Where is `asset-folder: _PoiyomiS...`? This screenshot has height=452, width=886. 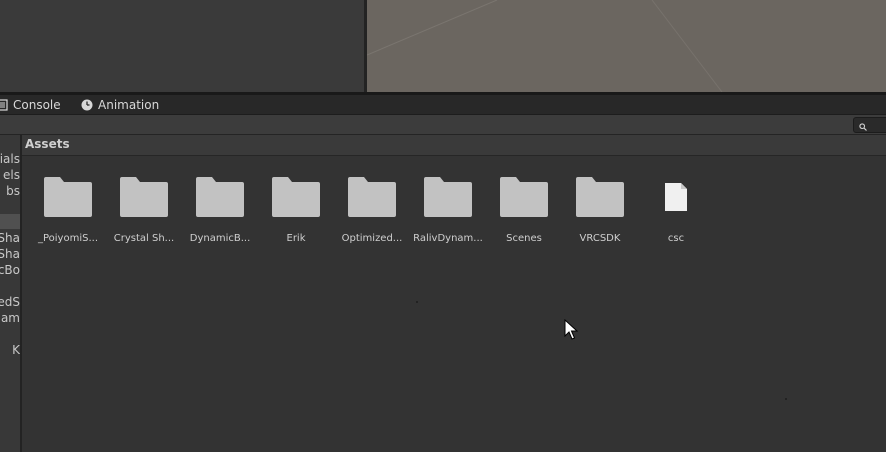 asset-folder: _PoiyomiS... is located at coordinates (68, 214).